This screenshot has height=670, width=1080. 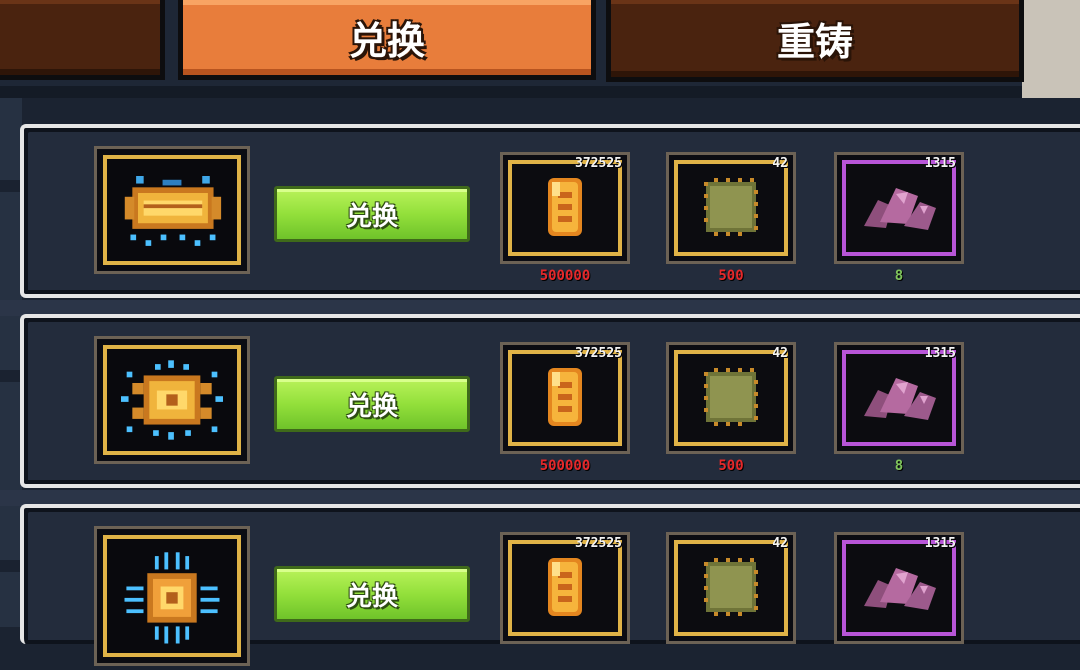 What do you see at coordinates (11, 362) in the screenshot?
I see `list-left-edge` at bounding box center [11, 362].